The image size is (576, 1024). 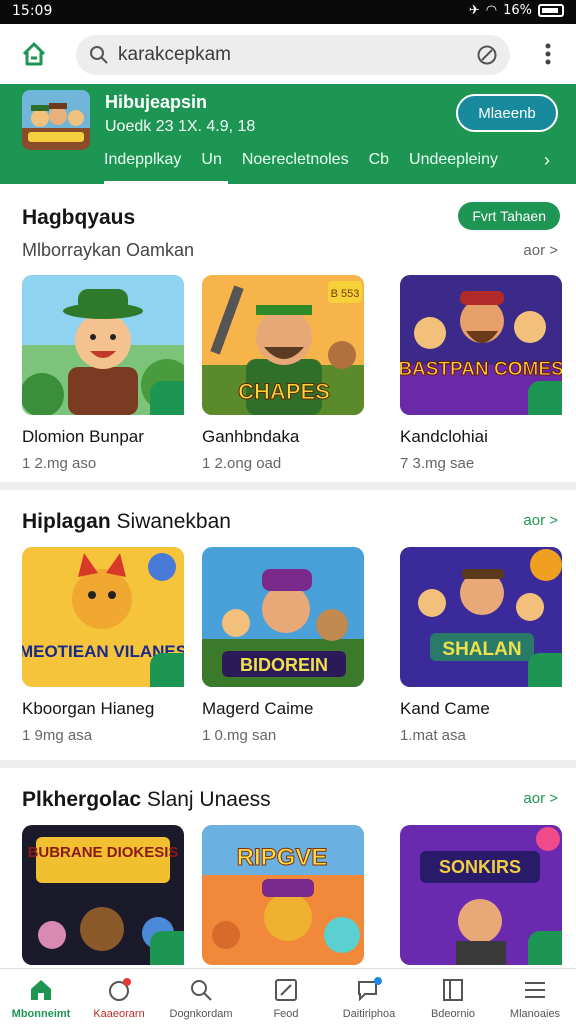 What do you see at coordinates (41, 990) in the screenshot?
I see `home-icon` at bounding box center [41, 990].